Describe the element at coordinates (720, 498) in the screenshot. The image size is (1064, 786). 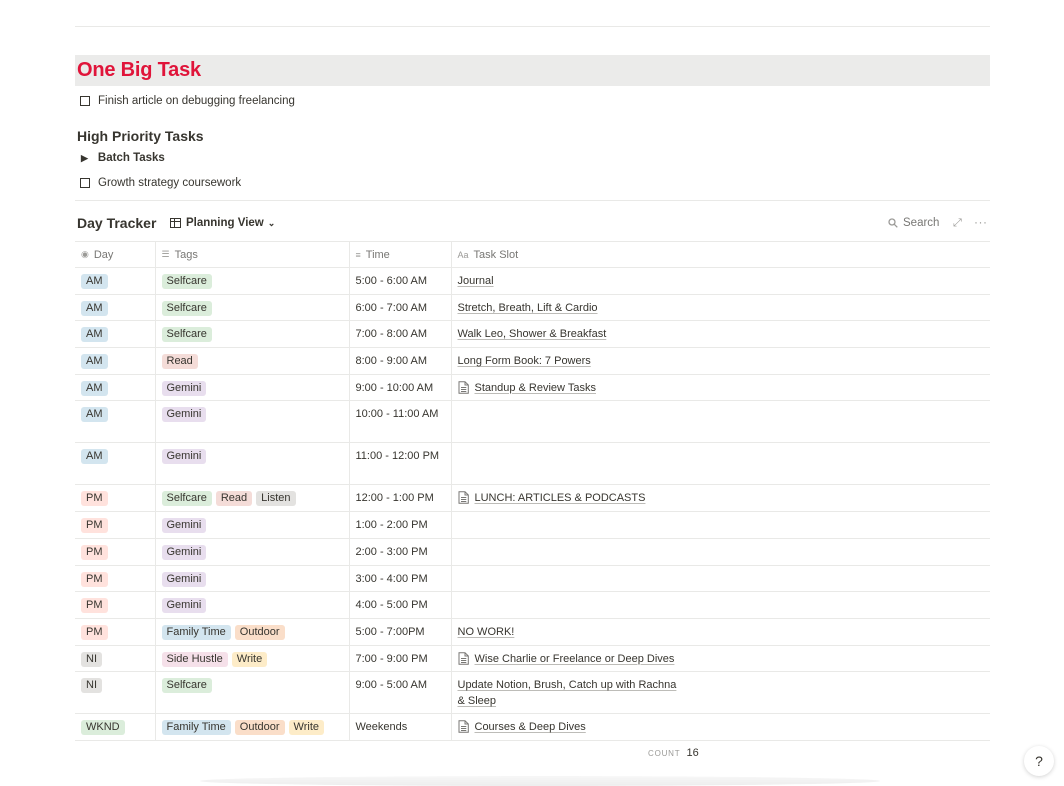
I see `cell-task-slot: LUNCH: ARTICLES & PODCASTS` at that location.